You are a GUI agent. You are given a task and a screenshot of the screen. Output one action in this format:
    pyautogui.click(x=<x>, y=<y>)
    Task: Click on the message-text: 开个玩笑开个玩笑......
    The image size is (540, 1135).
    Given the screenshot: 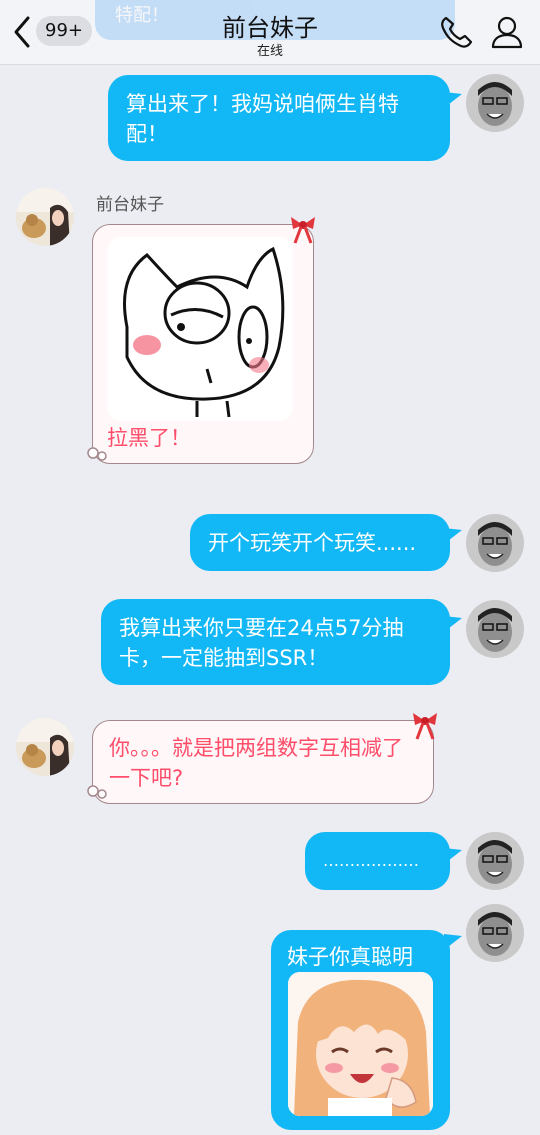 What is the action you would take?
    pyautogui.click(x=312, y=543)
    